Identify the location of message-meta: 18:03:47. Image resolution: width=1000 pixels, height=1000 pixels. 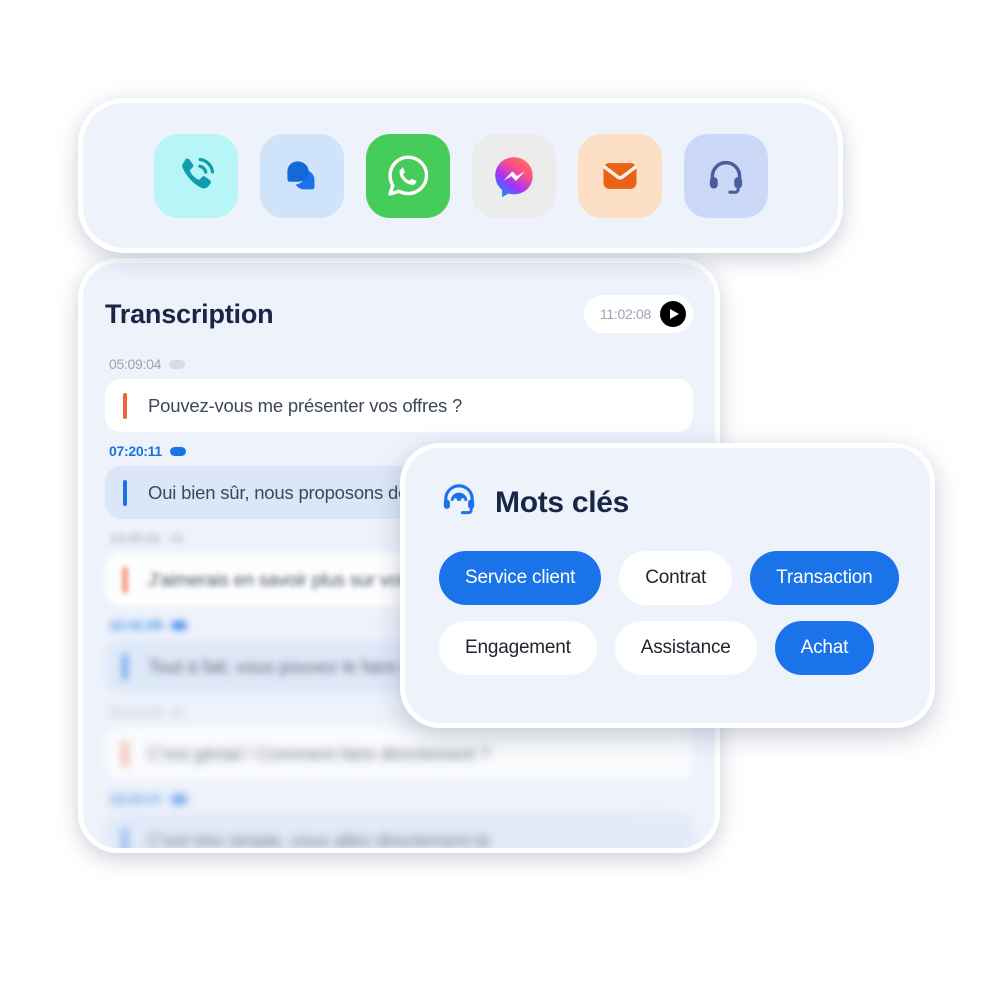
(399, 799).